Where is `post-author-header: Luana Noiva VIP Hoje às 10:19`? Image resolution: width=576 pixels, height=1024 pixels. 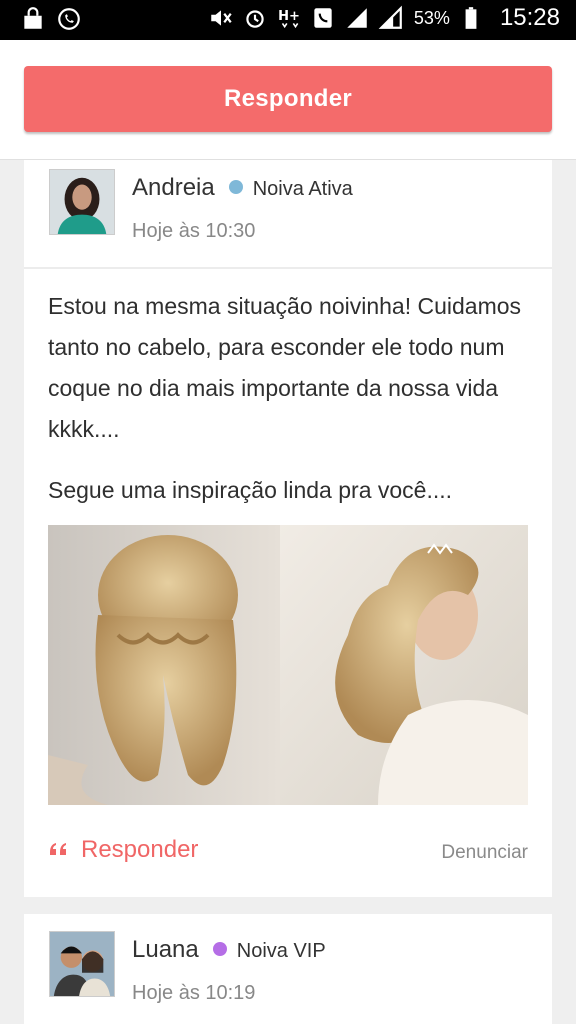
post-author-header: Luana Noiva VIP Hoje às 10:19 is located at coordinates (288, 968).